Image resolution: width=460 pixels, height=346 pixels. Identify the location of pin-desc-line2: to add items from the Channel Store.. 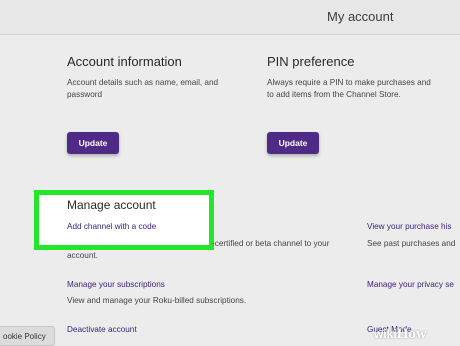
(334, 94).